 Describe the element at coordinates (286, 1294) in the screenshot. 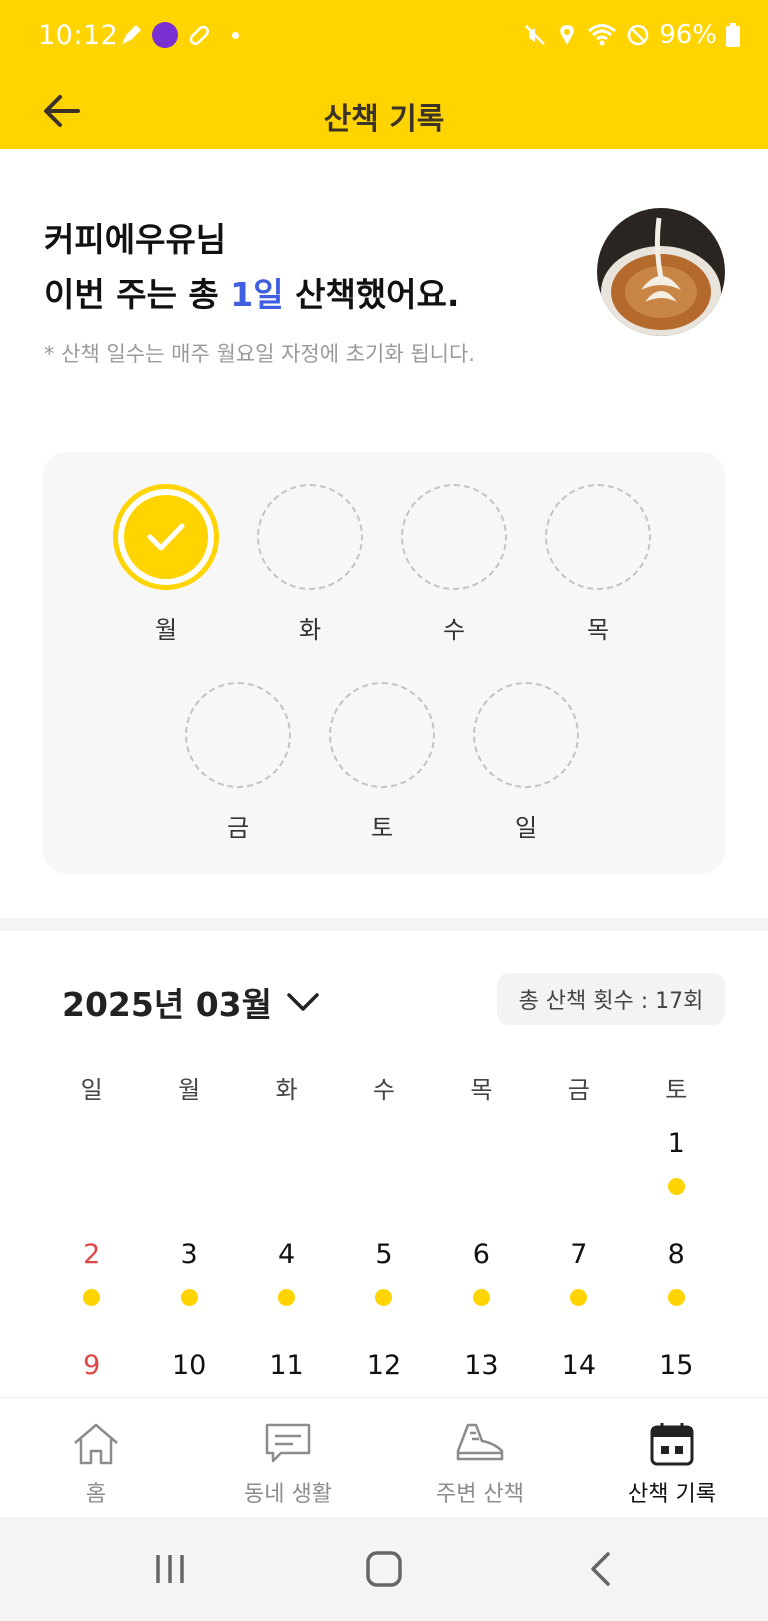

I see `calendar-day-cell: 4` at that location.